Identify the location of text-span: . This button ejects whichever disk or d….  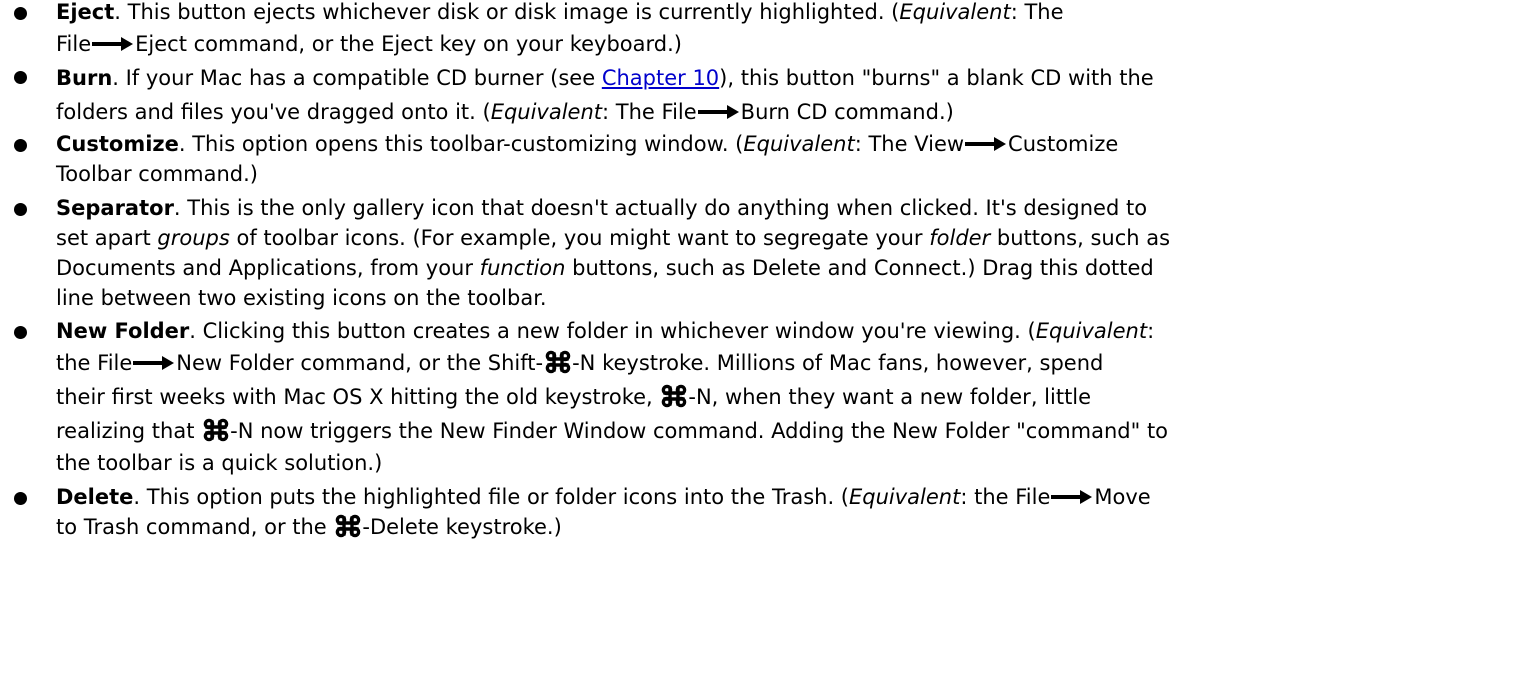
(507, 12).